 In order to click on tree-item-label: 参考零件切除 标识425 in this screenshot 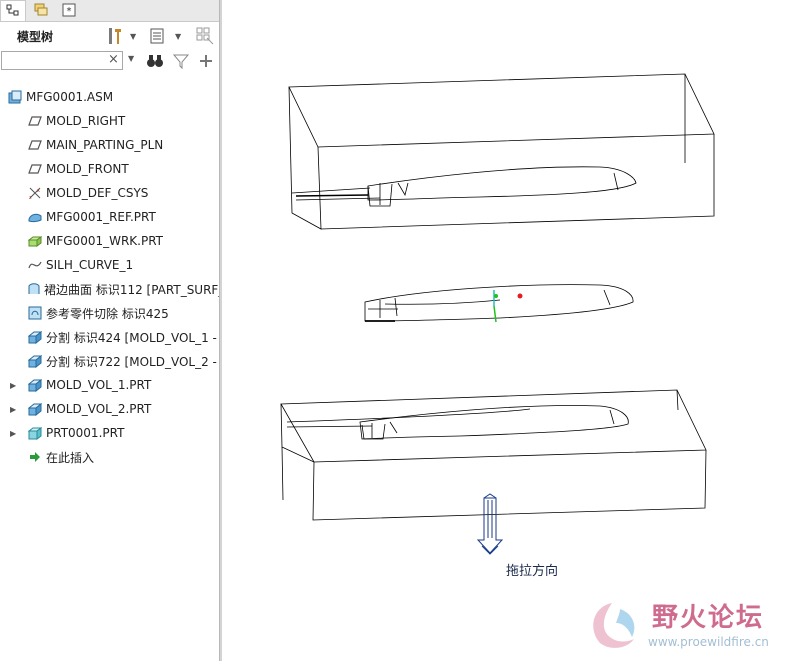, I will do `click(107, 313)`.